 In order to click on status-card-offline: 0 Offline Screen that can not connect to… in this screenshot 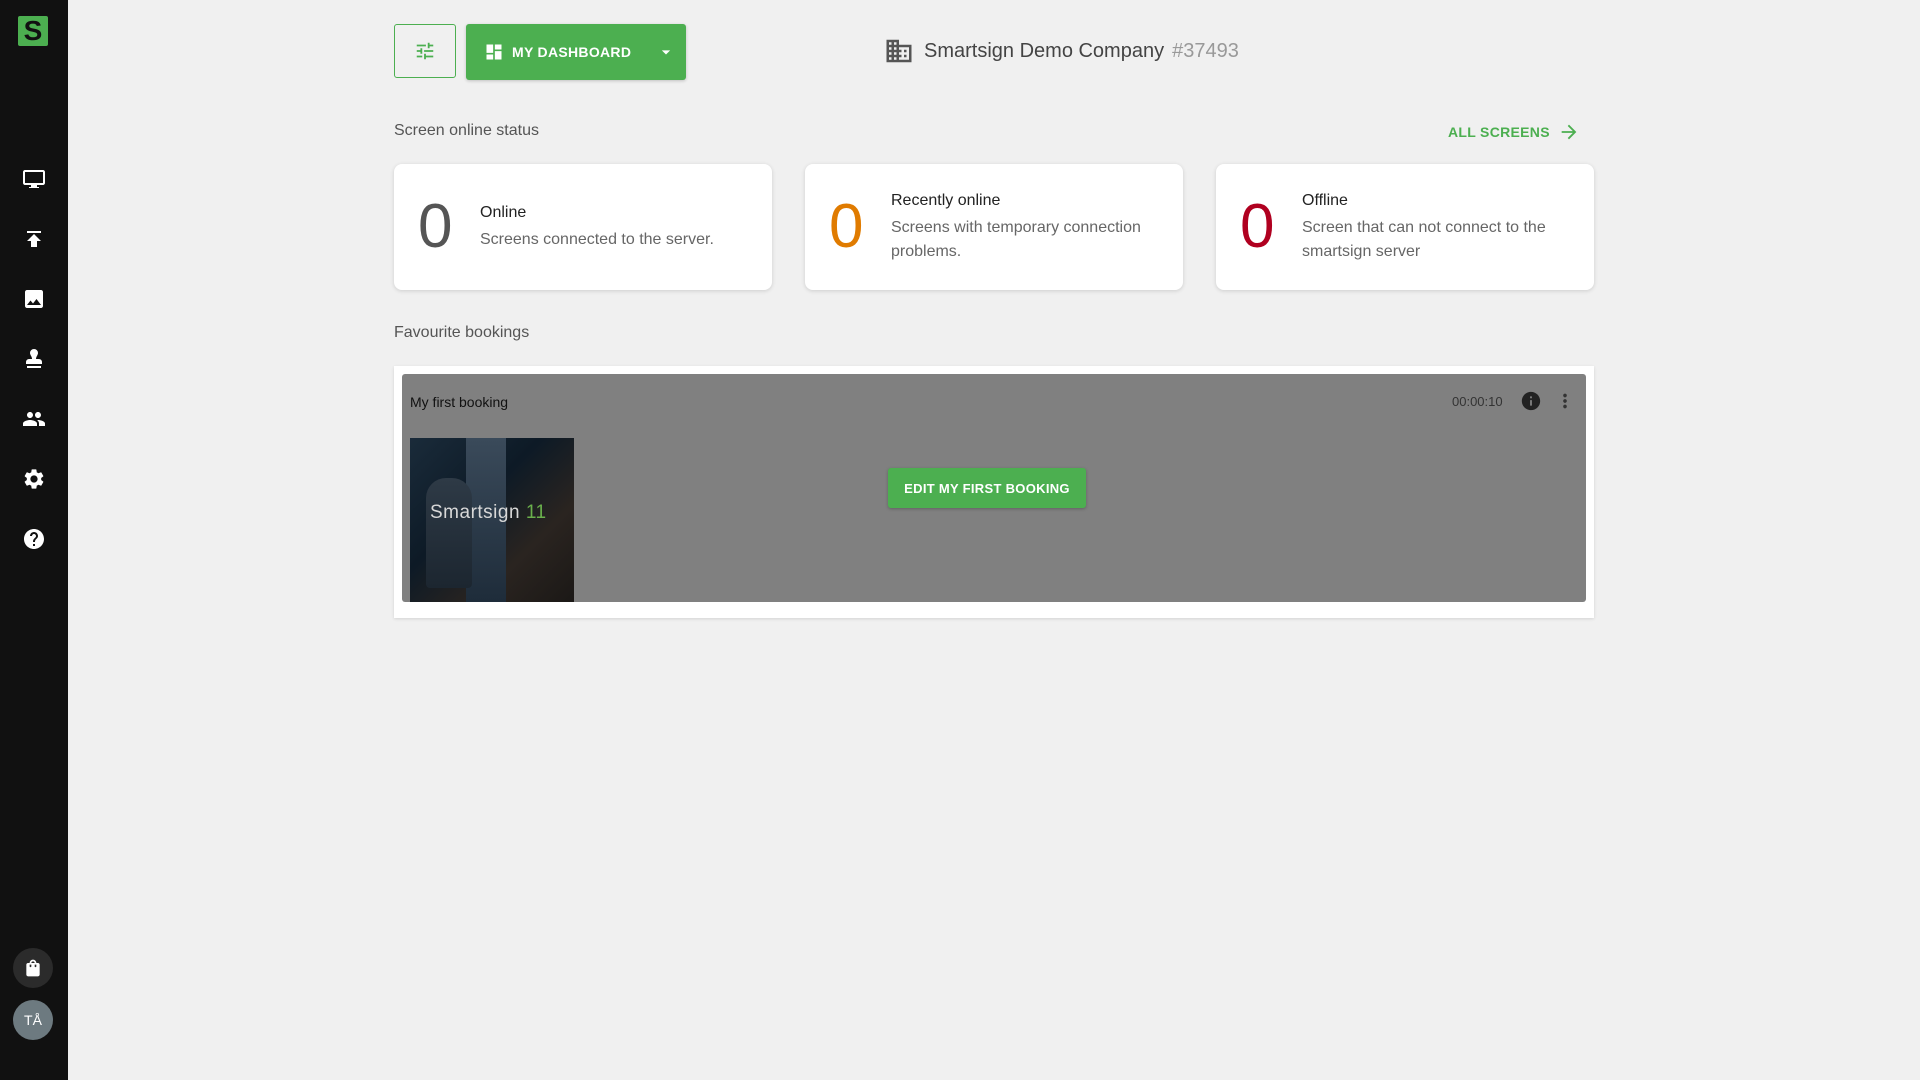, I will do `click(1405, 227)`.